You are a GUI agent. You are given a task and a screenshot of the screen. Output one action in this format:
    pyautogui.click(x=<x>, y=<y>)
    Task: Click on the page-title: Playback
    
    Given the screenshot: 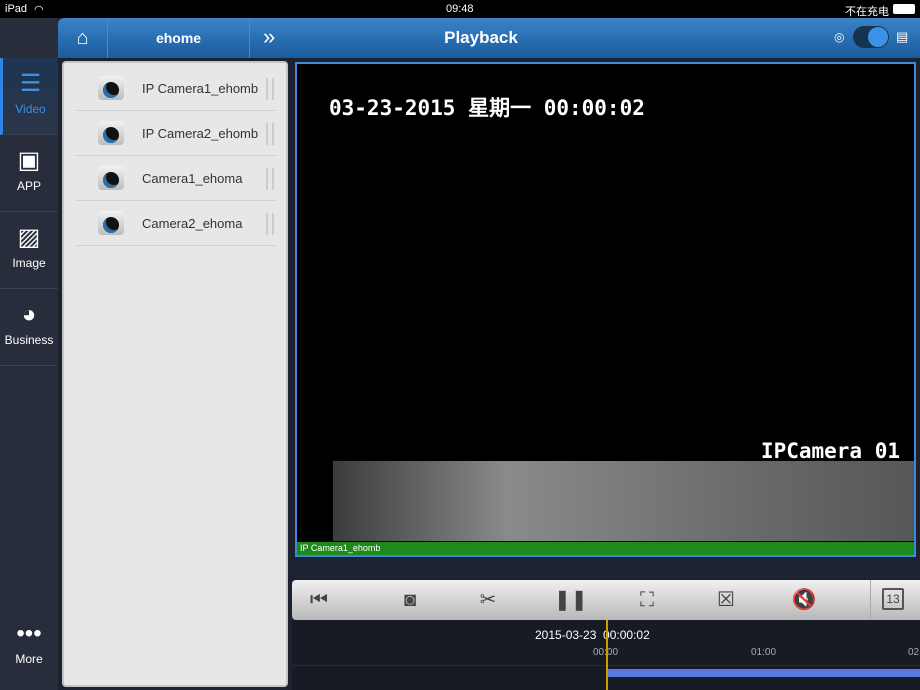 What is the action you would take?
    pyautogui.click(x=481, y=37)
    